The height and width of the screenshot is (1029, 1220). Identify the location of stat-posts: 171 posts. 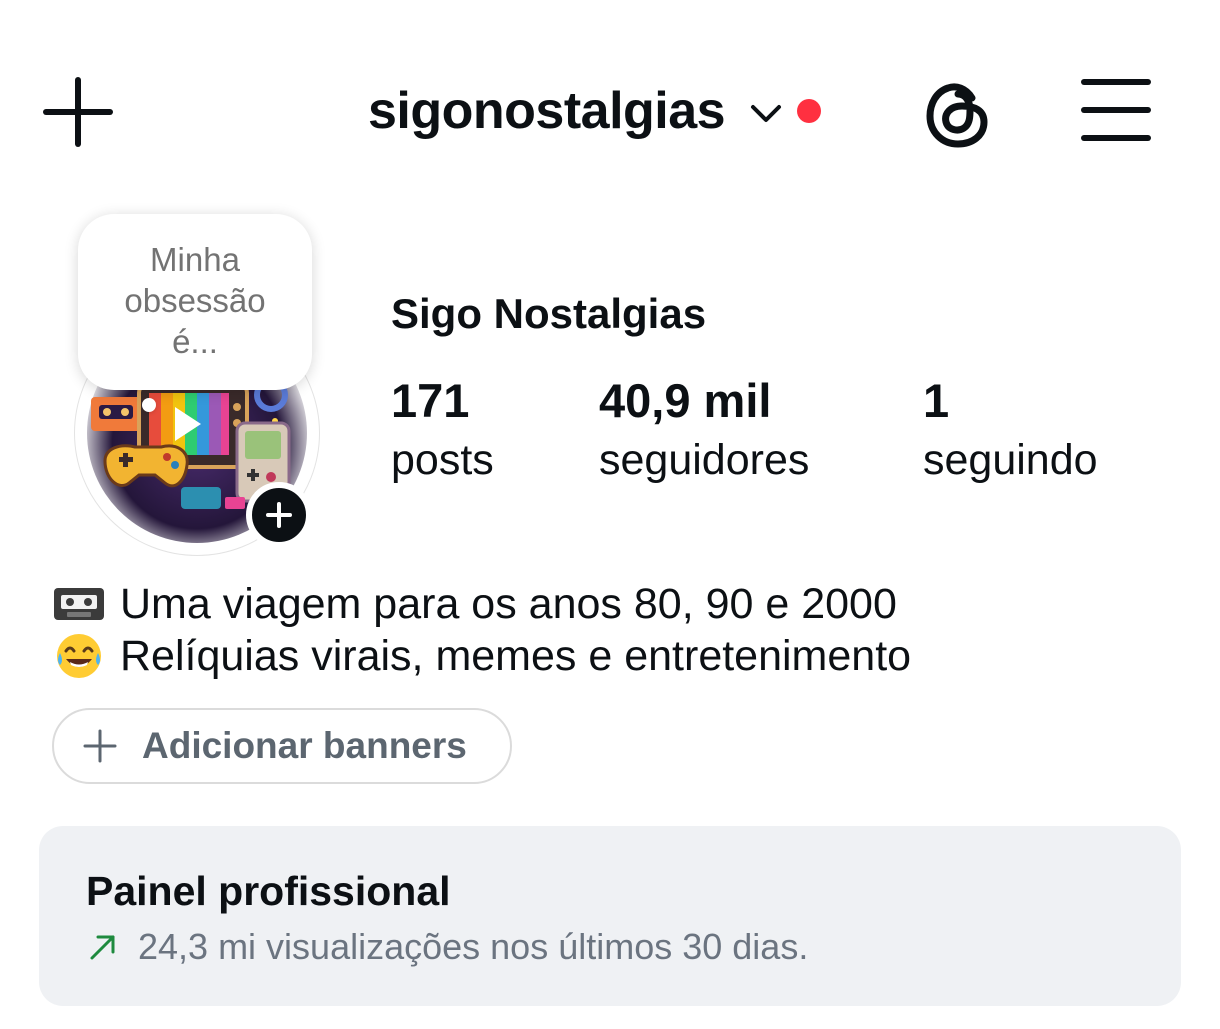
(442, 432).